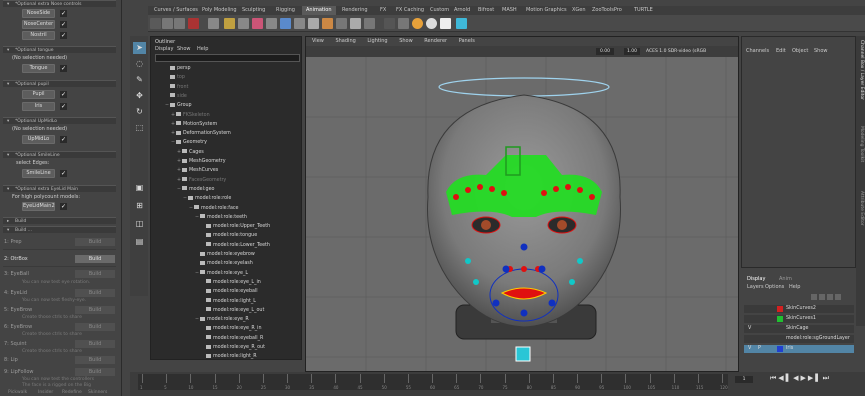  Describe the element at coordinates (227, 58) in the screenshot. I see `outliner-search-input` at that location.